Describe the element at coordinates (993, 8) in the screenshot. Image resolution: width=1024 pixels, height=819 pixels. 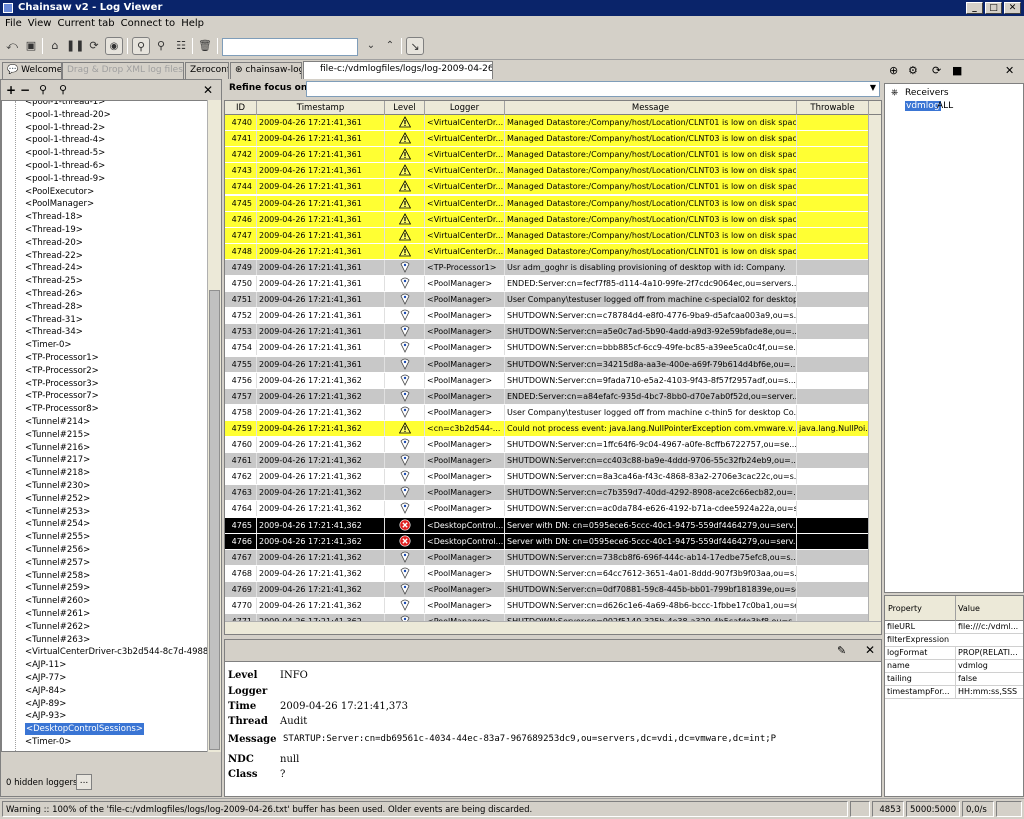
I see `maximize-button: □` at that location.